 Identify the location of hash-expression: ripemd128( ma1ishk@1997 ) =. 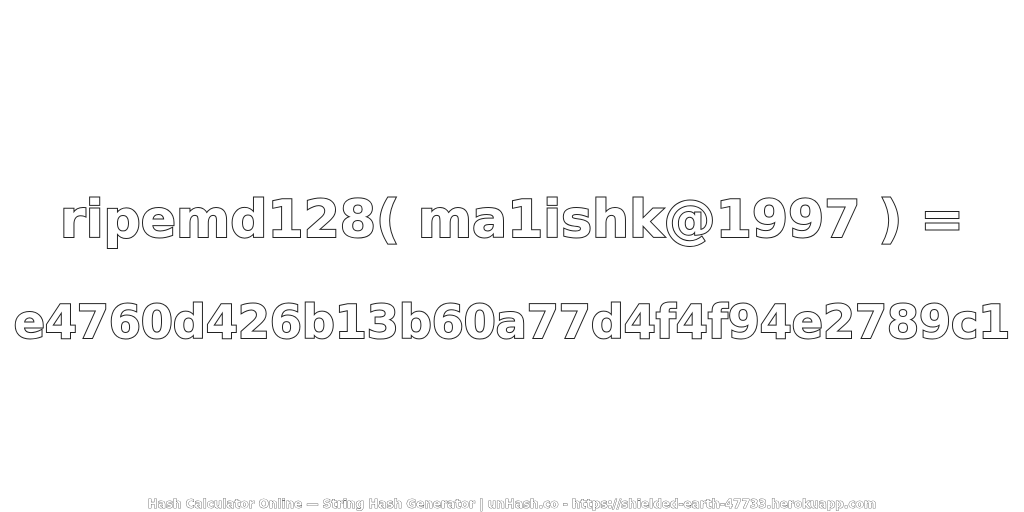
(512, 220).